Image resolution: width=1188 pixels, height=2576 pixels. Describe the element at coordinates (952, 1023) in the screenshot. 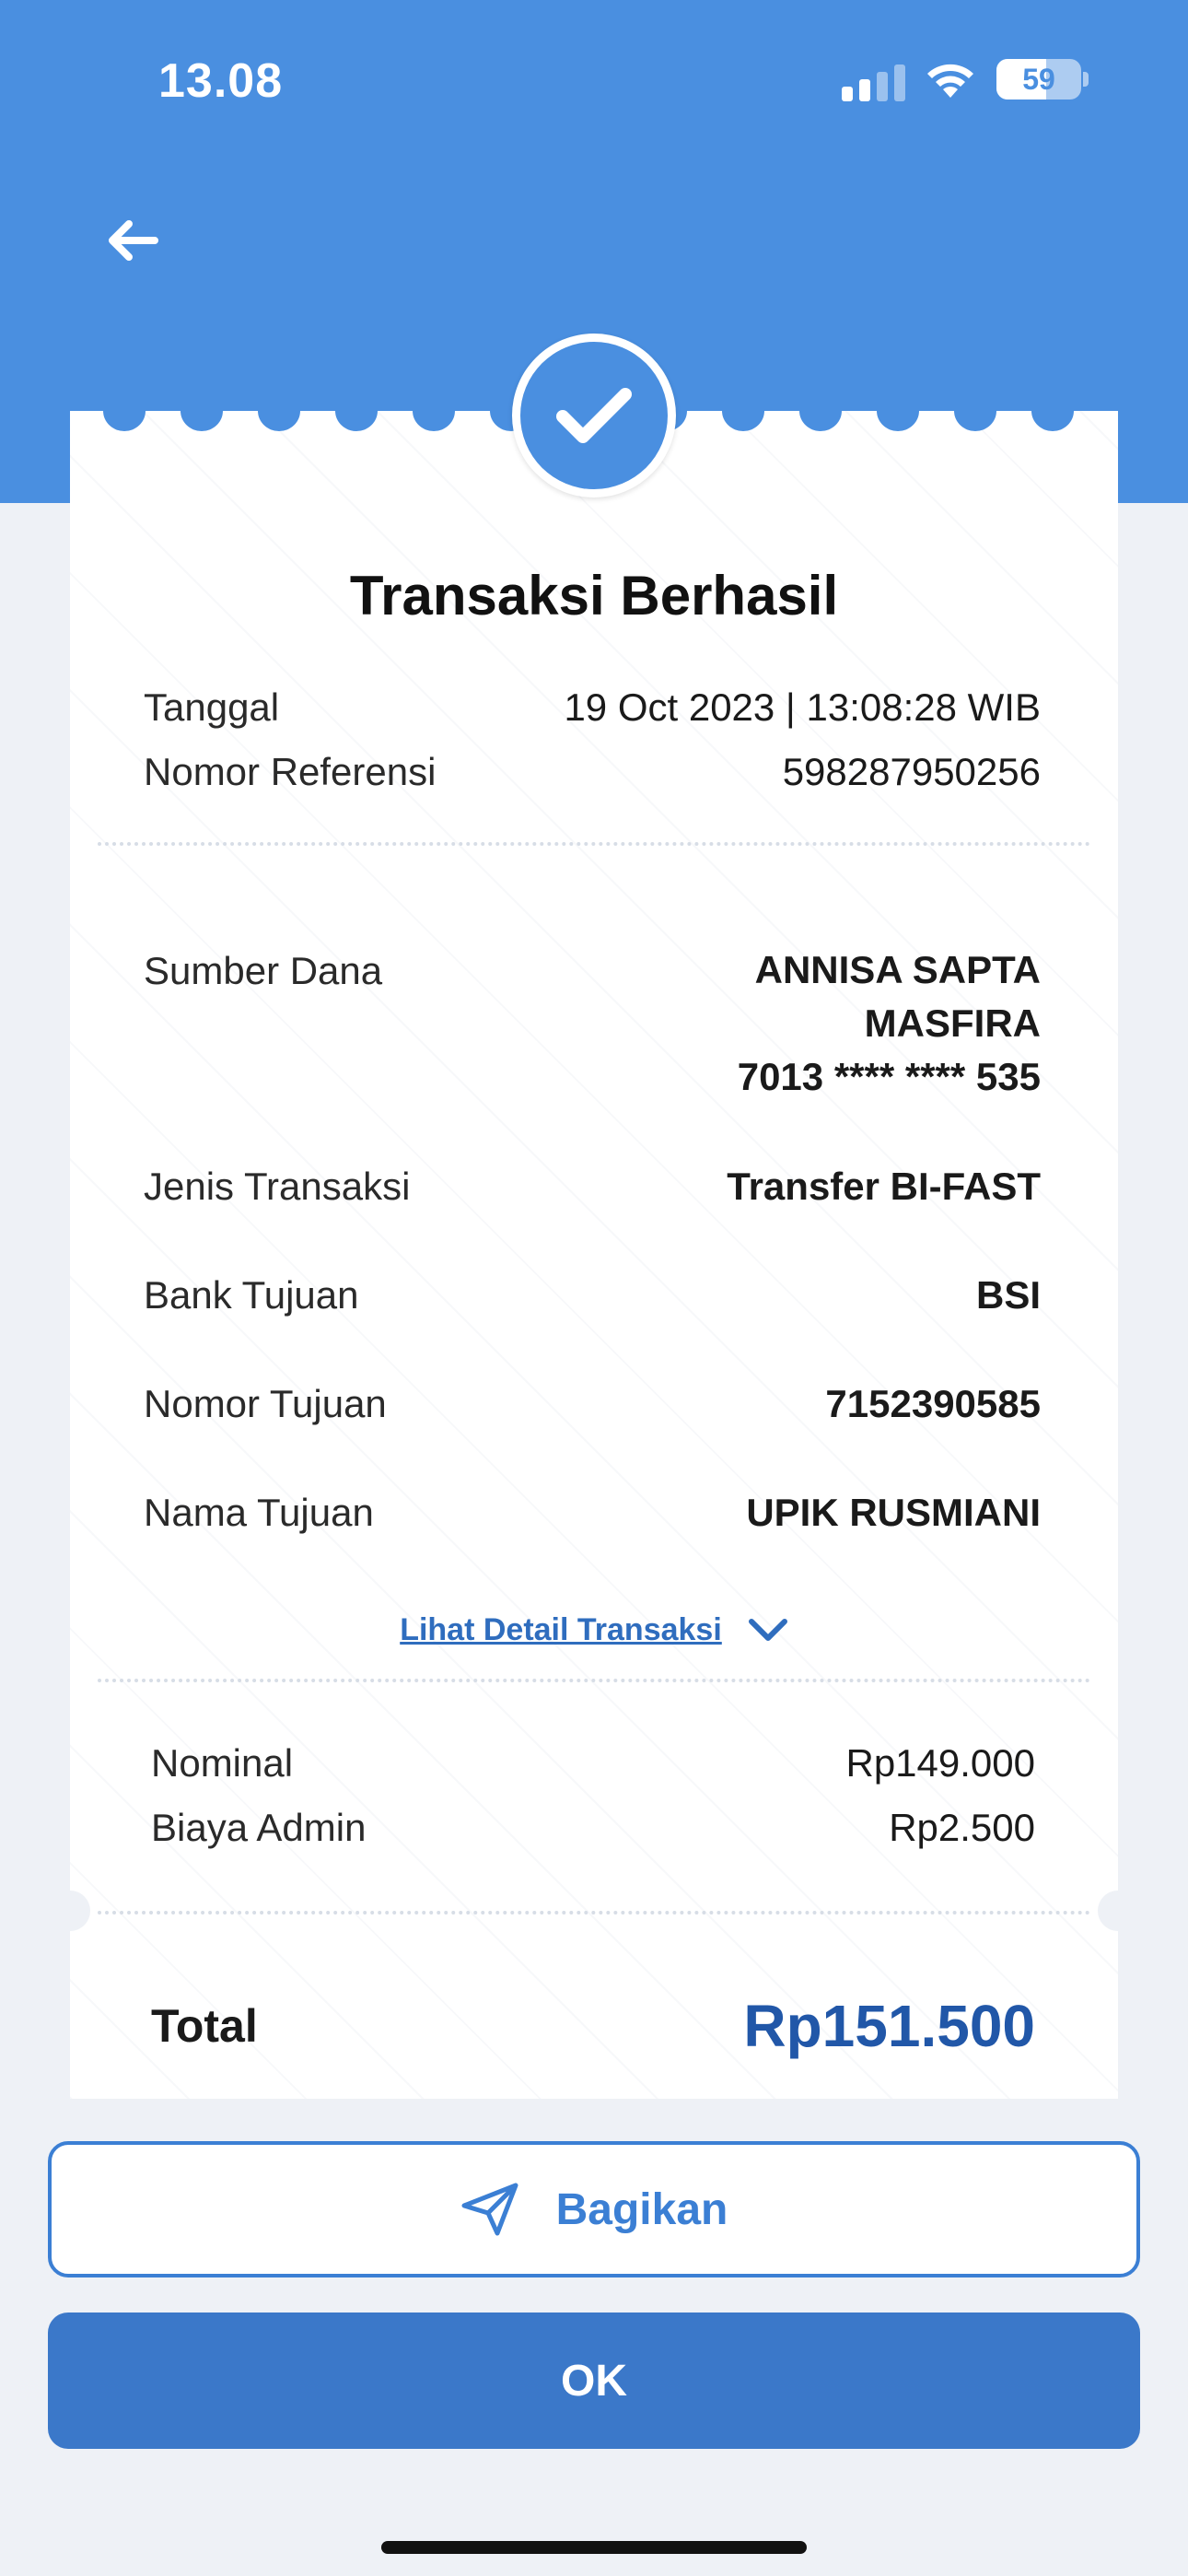

I see `source-name-line2: MASFIRA` at that location.